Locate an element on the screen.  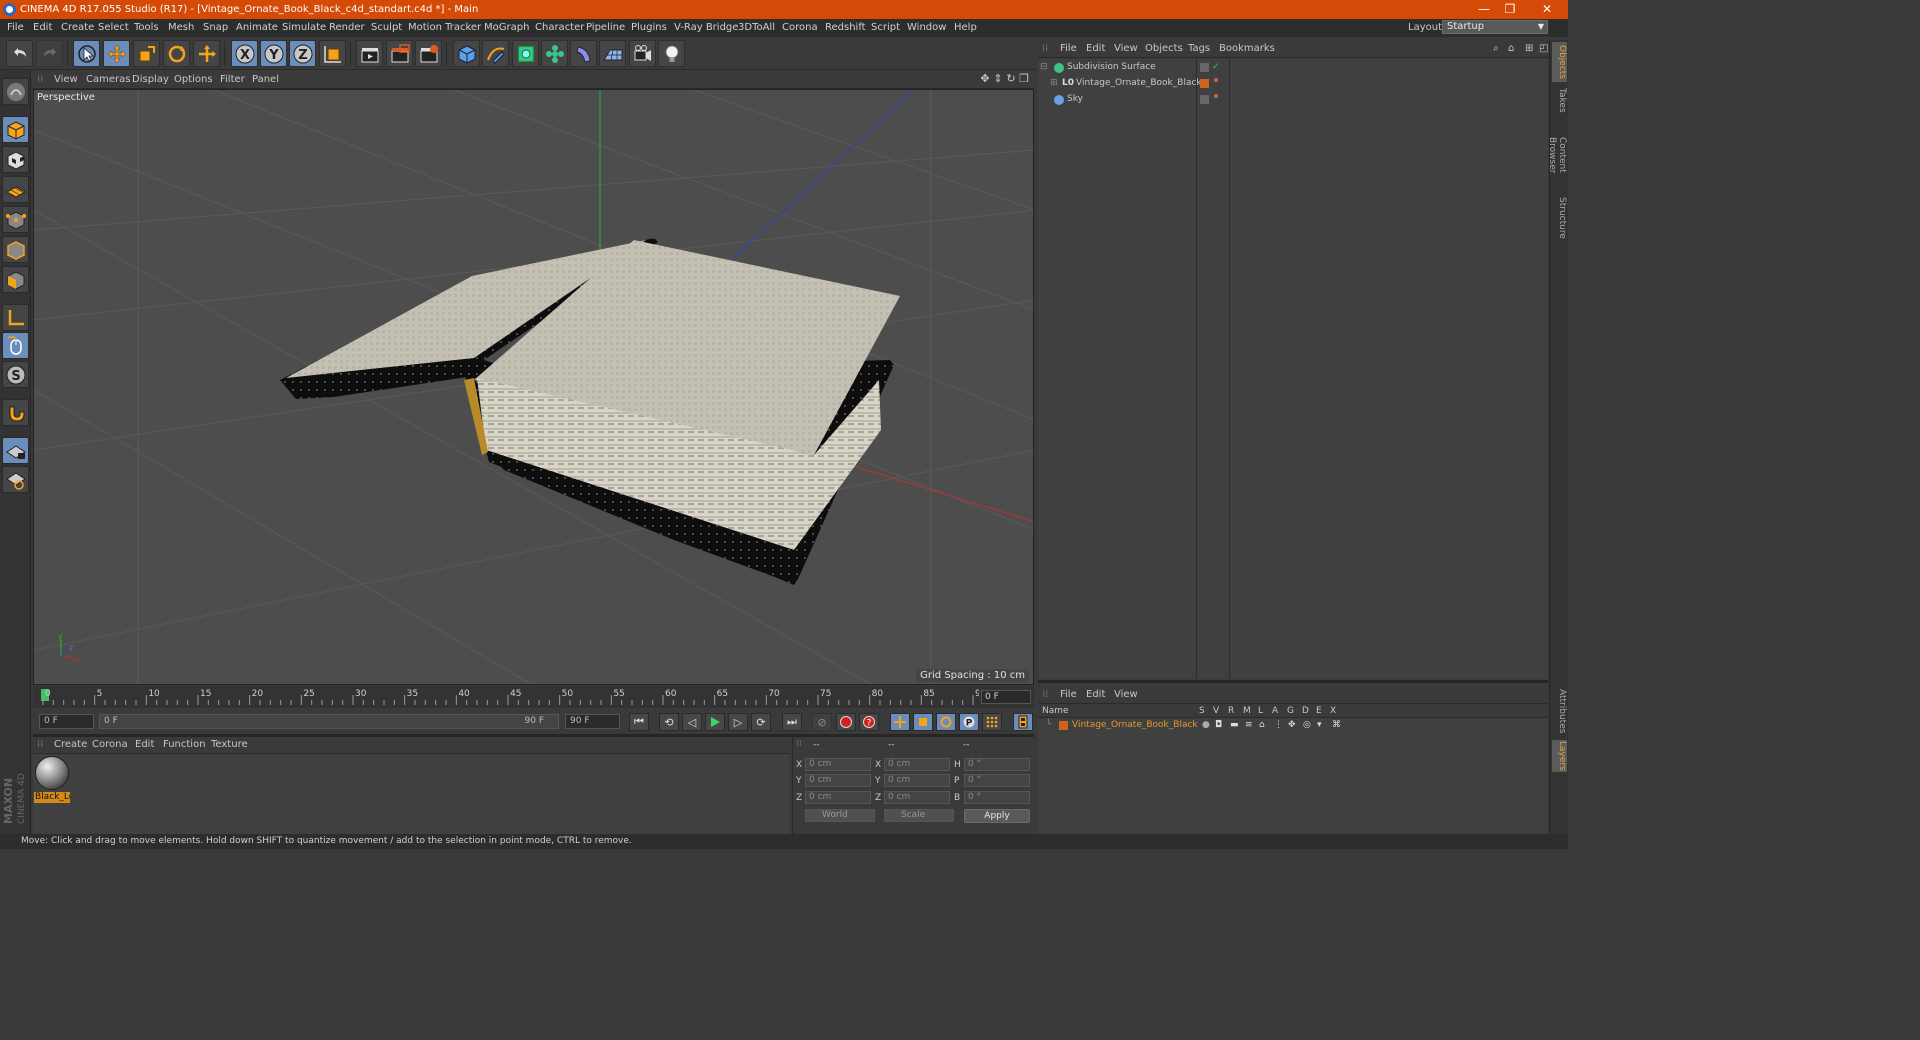
add-spline-button is located at coordinates (495, 53).